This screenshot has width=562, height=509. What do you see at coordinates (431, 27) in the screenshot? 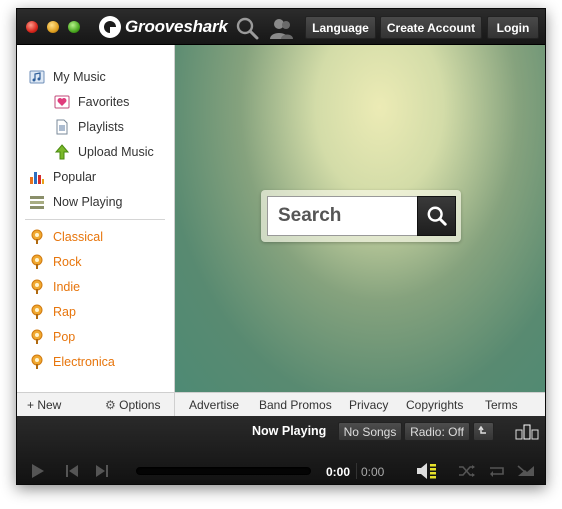
I see `create-account-button: Create Account` at bounding box center [431, 27].